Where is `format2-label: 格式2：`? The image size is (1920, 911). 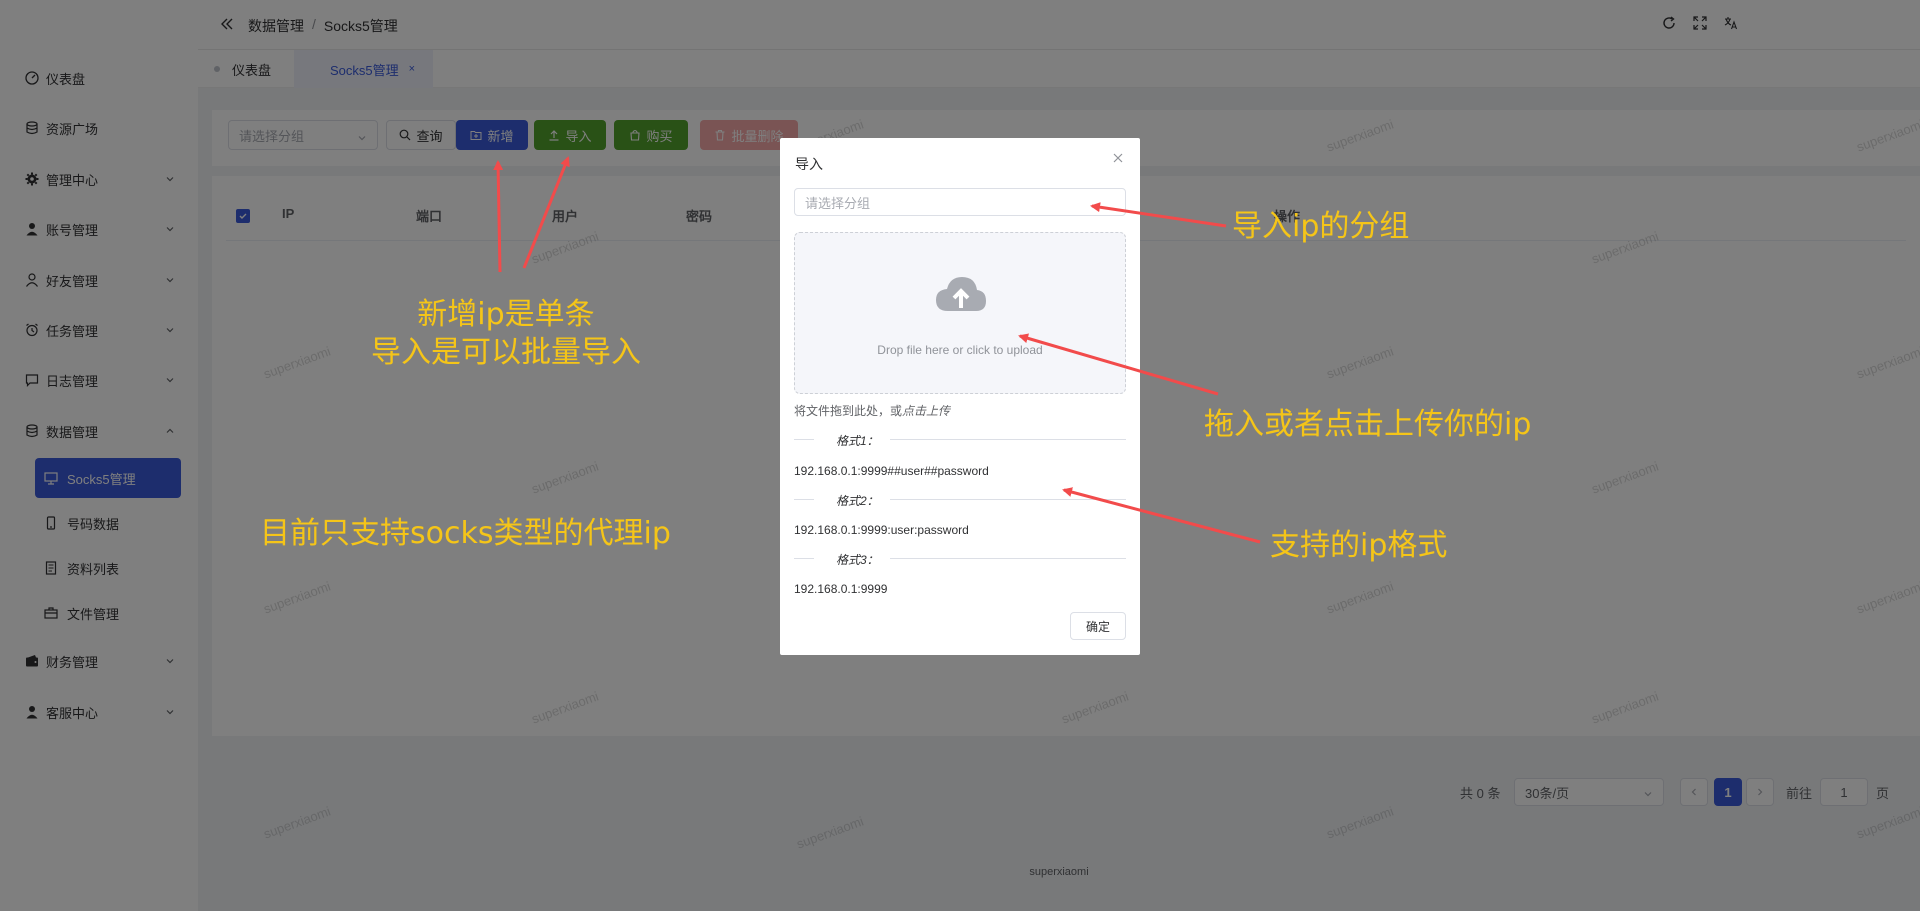
format2-label: 格式2： is located at coordinates (857, 500).